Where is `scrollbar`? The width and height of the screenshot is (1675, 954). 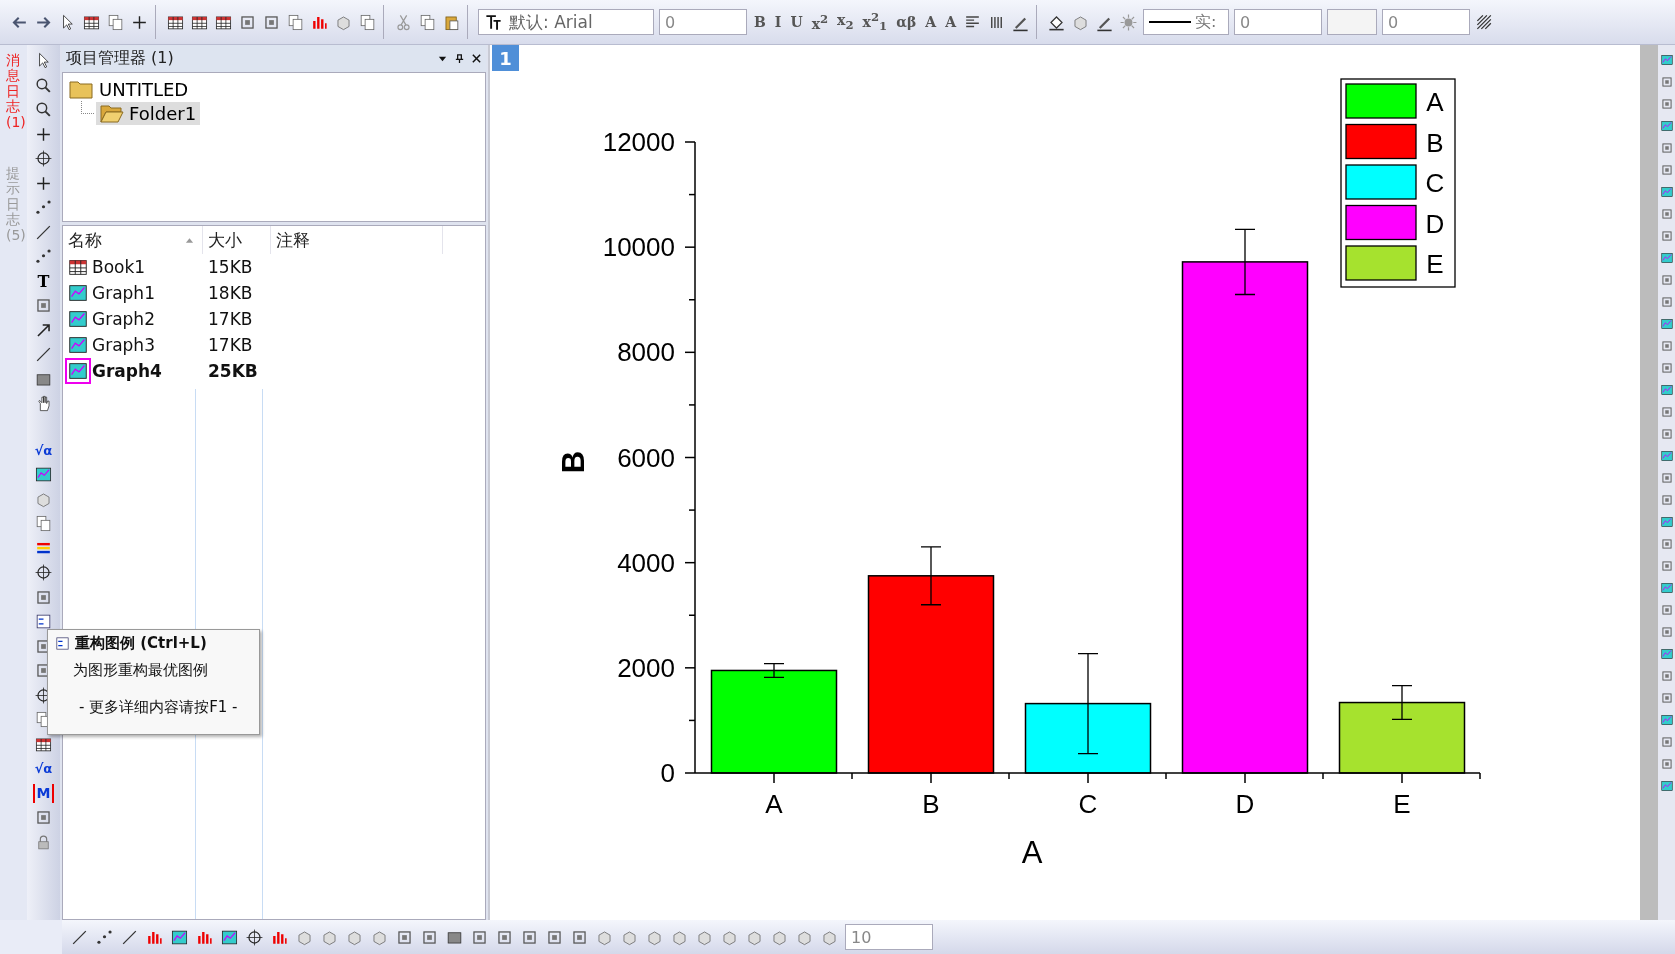 scrollbar is located at coordinates (1649, 482).